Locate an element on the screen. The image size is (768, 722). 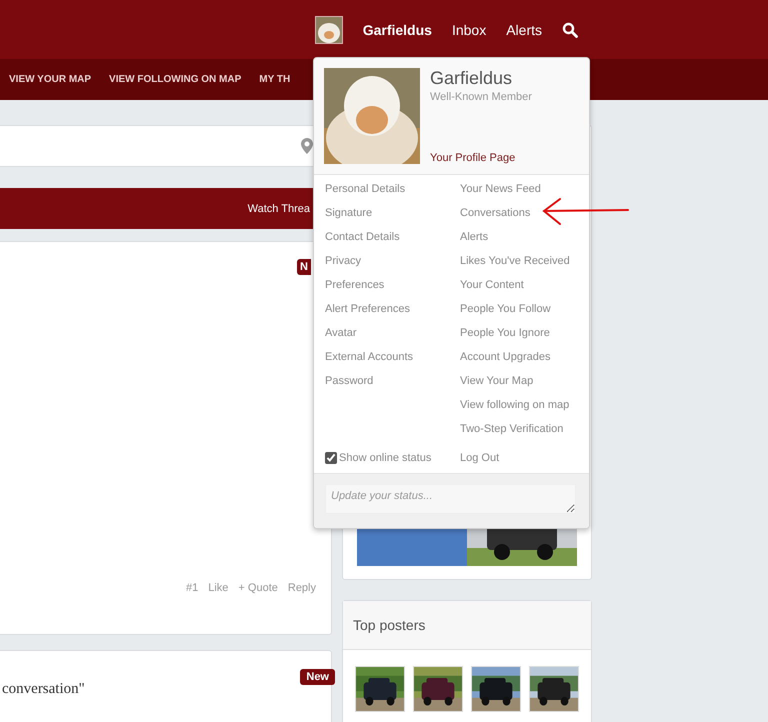
menu-link: External Accounts is located at coordinates (392, 362).